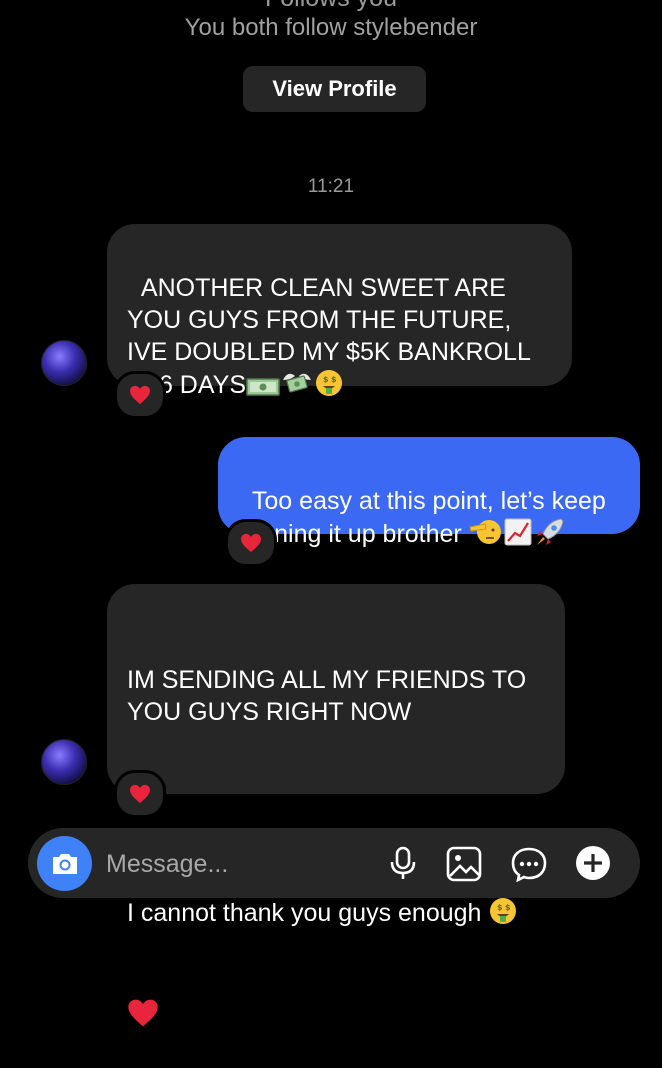 The height and width of the screenshot is (1068, 662). I want to click on rocket-icon, so click(549, 536).